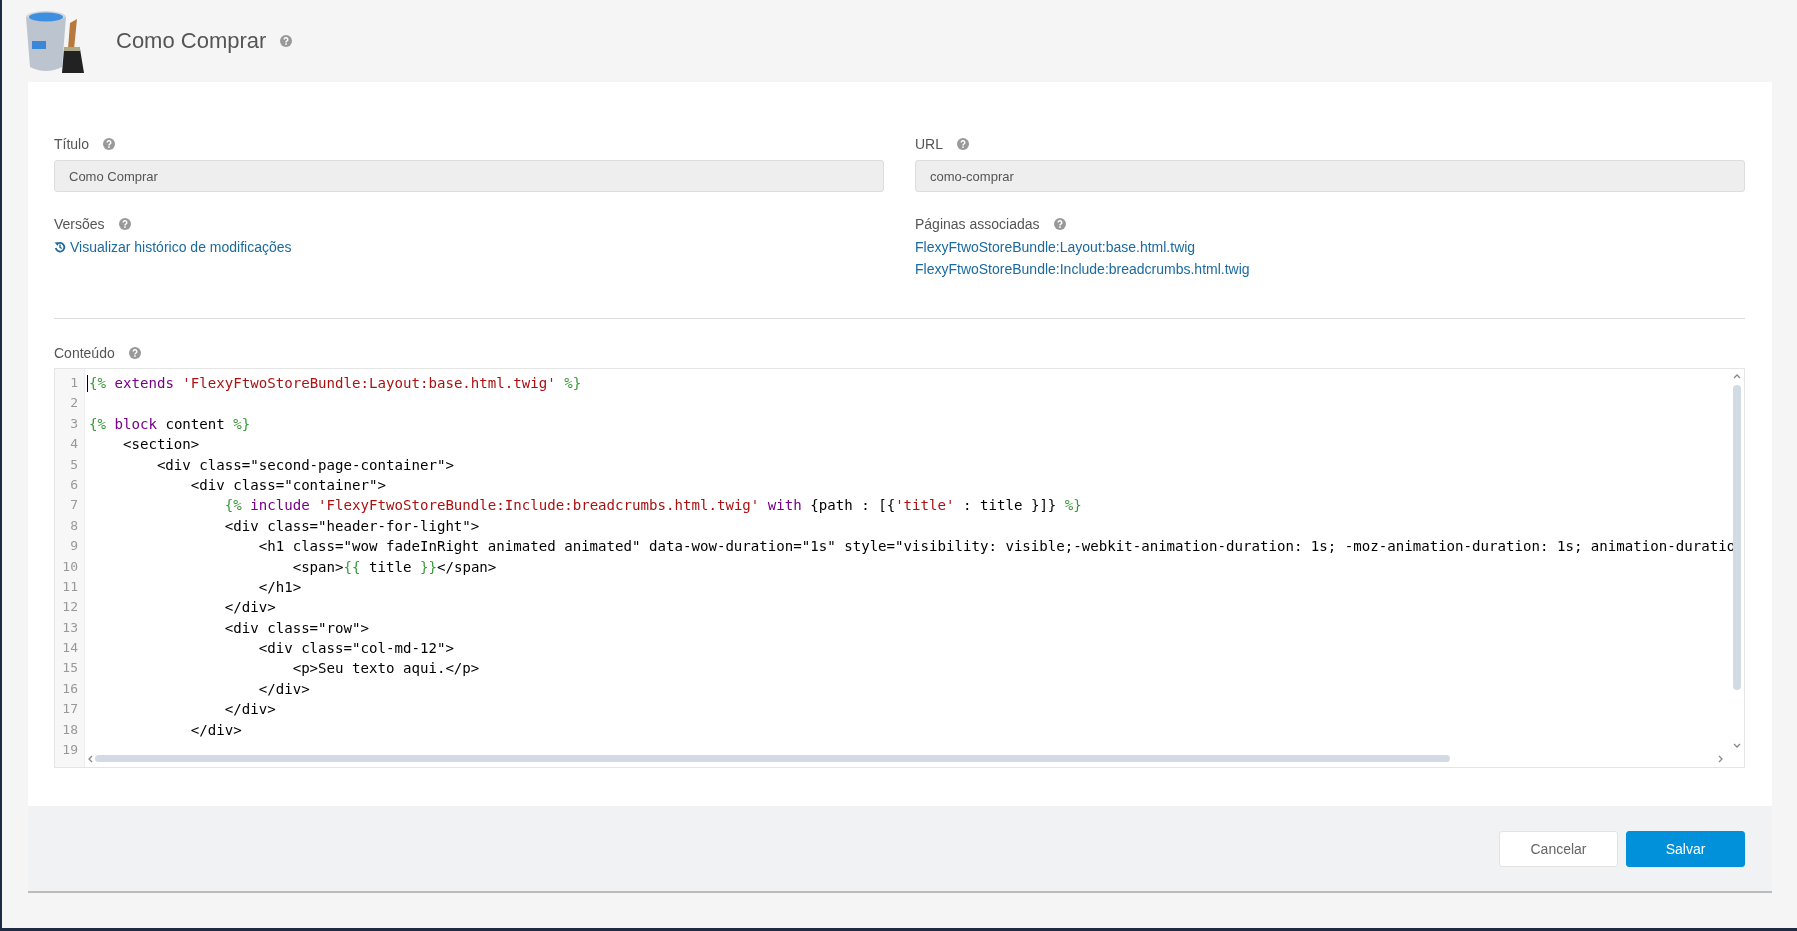  I want to click on text-cursor, so click(87, 383).